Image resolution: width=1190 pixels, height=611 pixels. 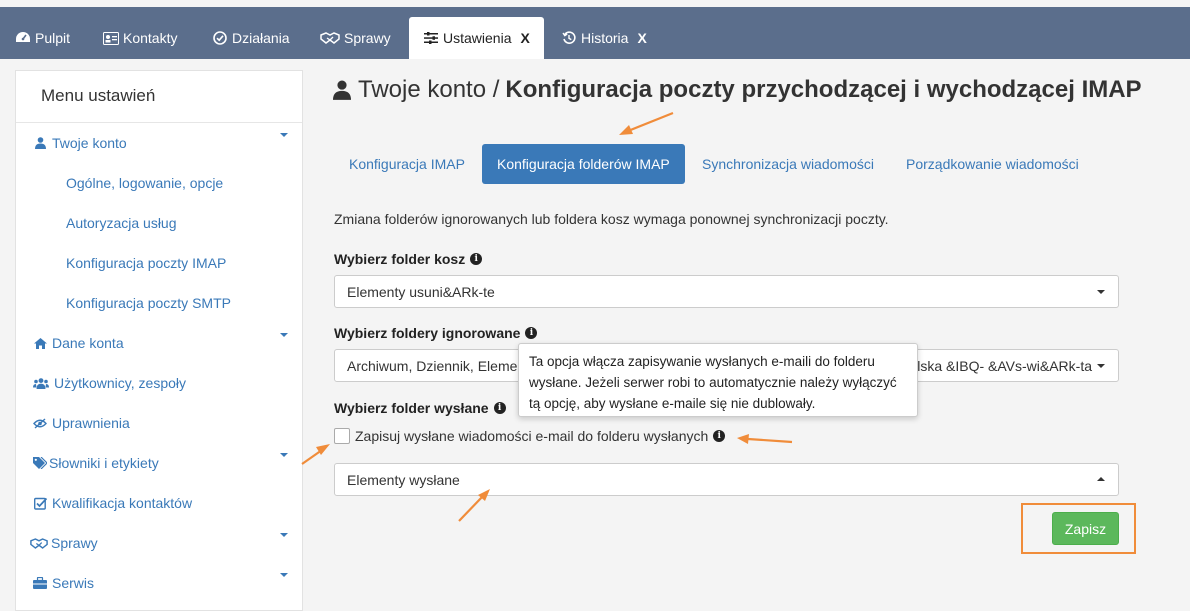 I want to click on label-text: Wybierz folder wysłane, so click(x=411, y=408).